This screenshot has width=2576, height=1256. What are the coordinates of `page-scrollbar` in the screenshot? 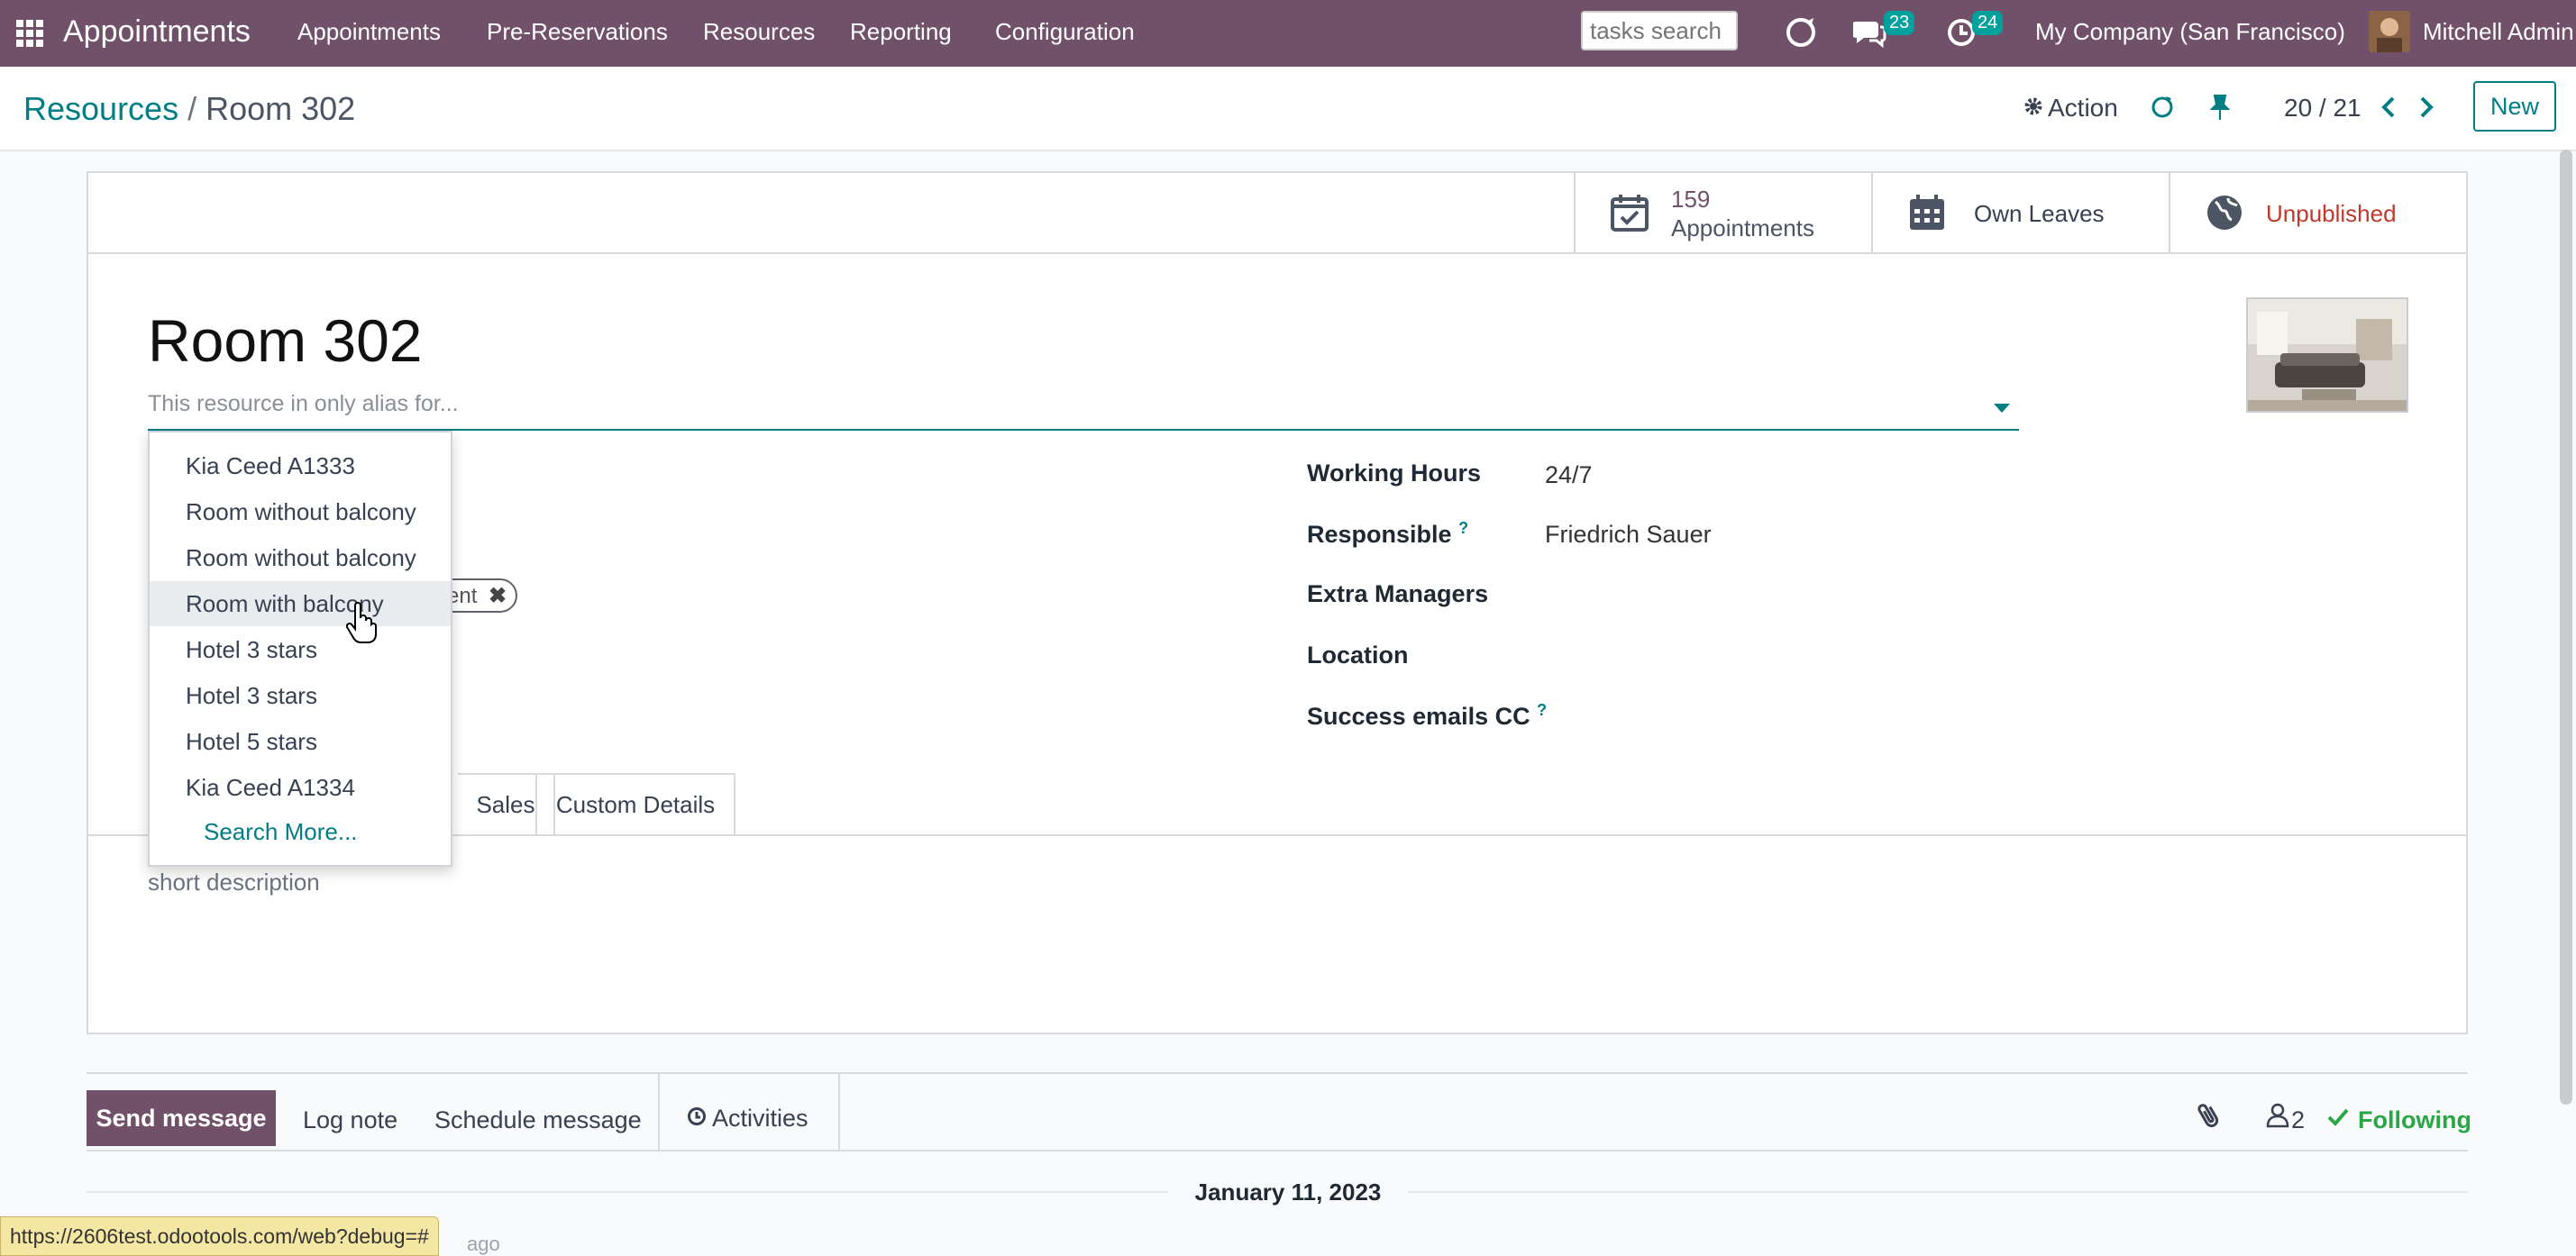 It's located at (2566, 627).